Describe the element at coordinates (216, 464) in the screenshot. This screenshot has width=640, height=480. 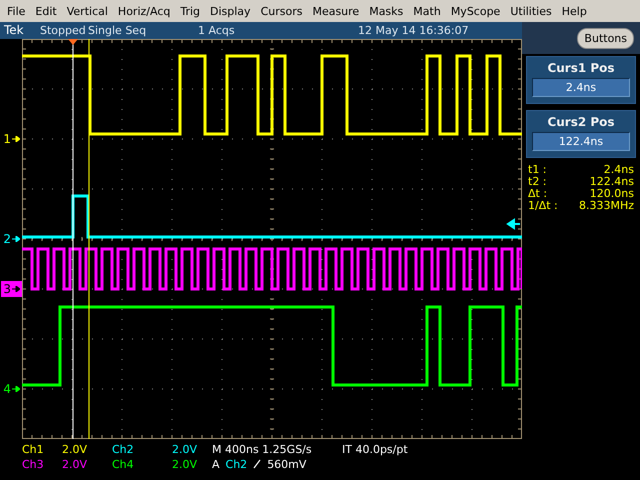
I see `trigger-label: A` at that location.